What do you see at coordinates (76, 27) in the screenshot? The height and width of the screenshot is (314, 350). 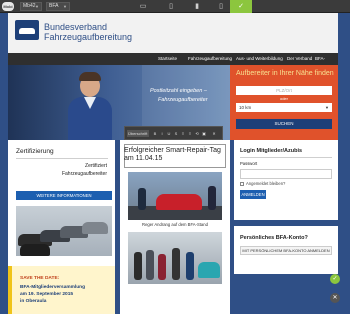 I see `brand-line-1: Bundesverband` at bounding box center [76, 27].